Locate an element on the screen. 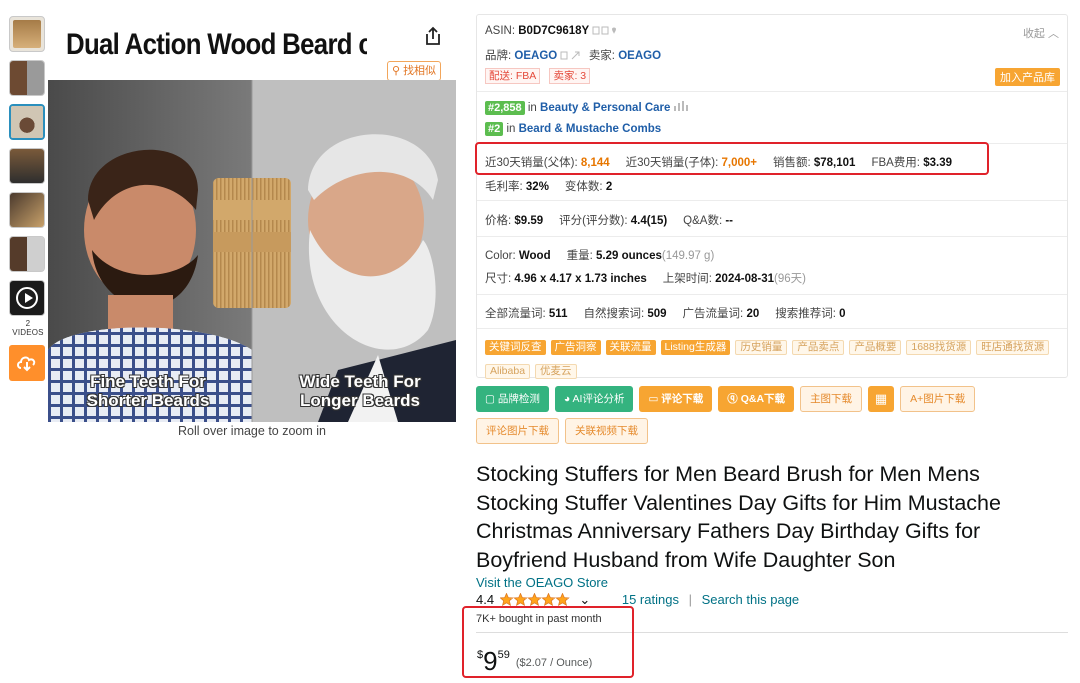  star-rating is located at coordinates (535, 599).